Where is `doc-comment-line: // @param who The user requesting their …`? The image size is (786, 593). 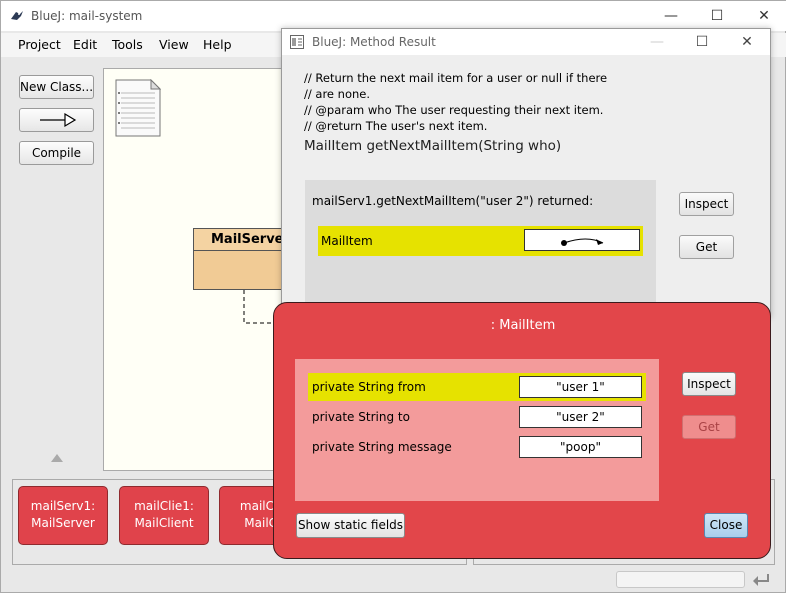 doc-comment-line: // @param who The user requesting their … is located at coordinates (454, 110).